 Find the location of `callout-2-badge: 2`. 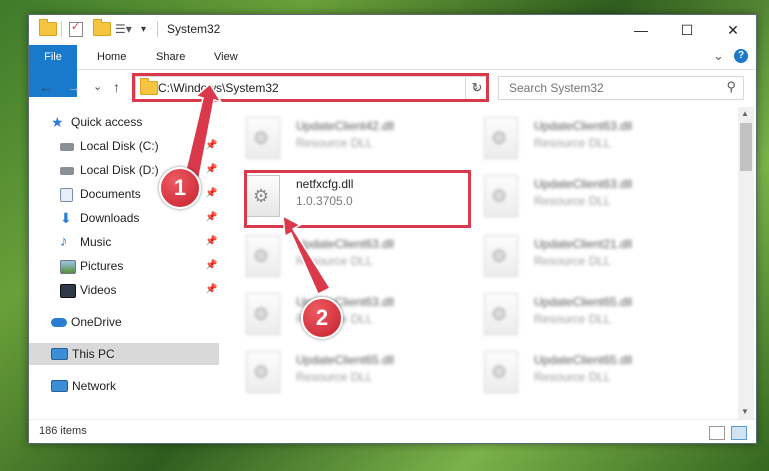

callout-2-badge: 2 is located at coordinates (322, 318).